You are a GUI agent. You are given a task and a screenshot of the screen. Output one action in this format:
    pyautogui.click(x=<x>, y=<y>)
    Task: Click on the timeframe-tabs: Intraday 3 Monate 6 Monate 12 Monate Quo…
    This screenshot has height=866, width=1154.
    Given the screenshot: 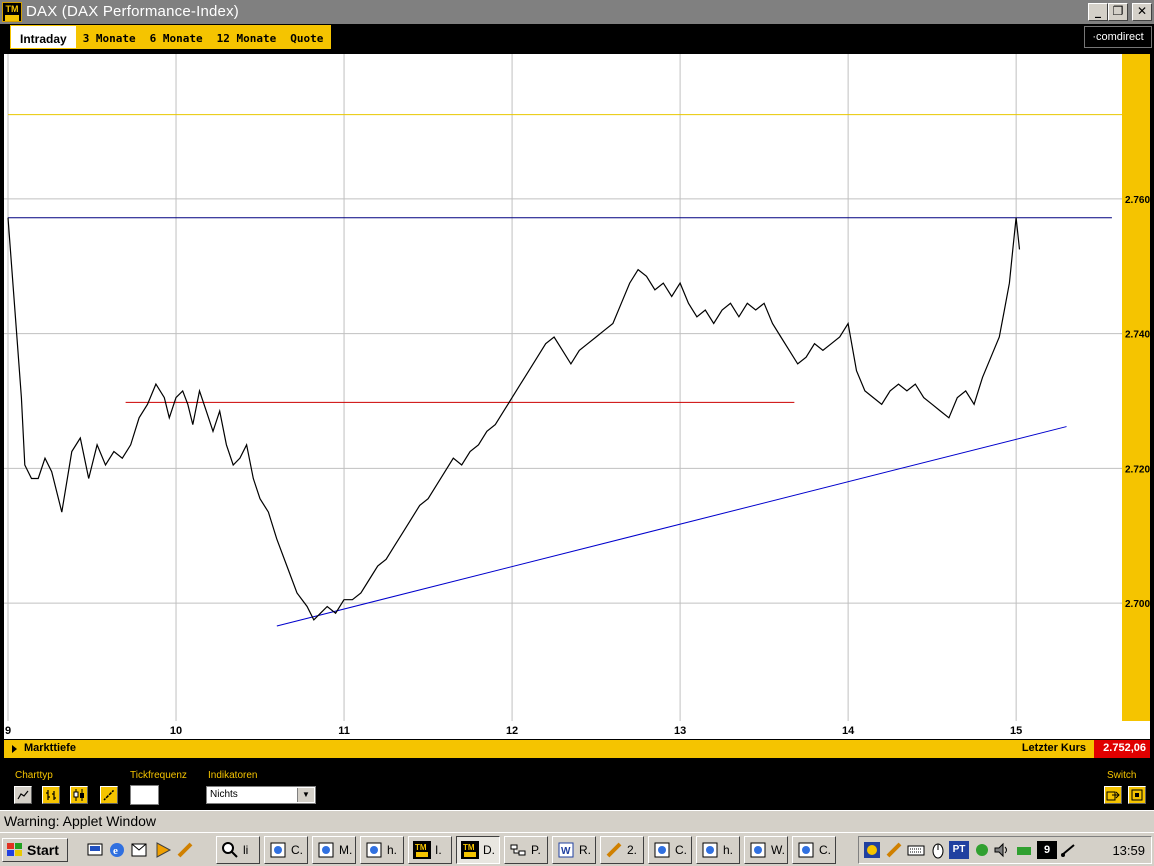 What is the action you would take?
    pyautogui.click(x=171, y=37)
    